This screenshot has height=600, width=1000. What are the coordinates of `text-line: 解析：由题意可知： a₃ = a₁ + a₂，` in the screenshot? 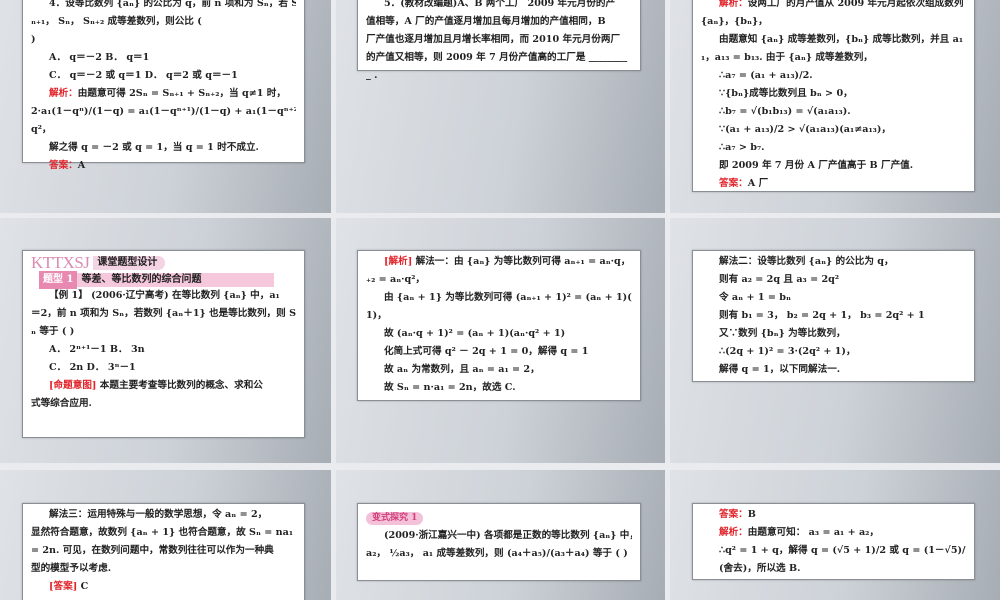 It's located at (833, 533).